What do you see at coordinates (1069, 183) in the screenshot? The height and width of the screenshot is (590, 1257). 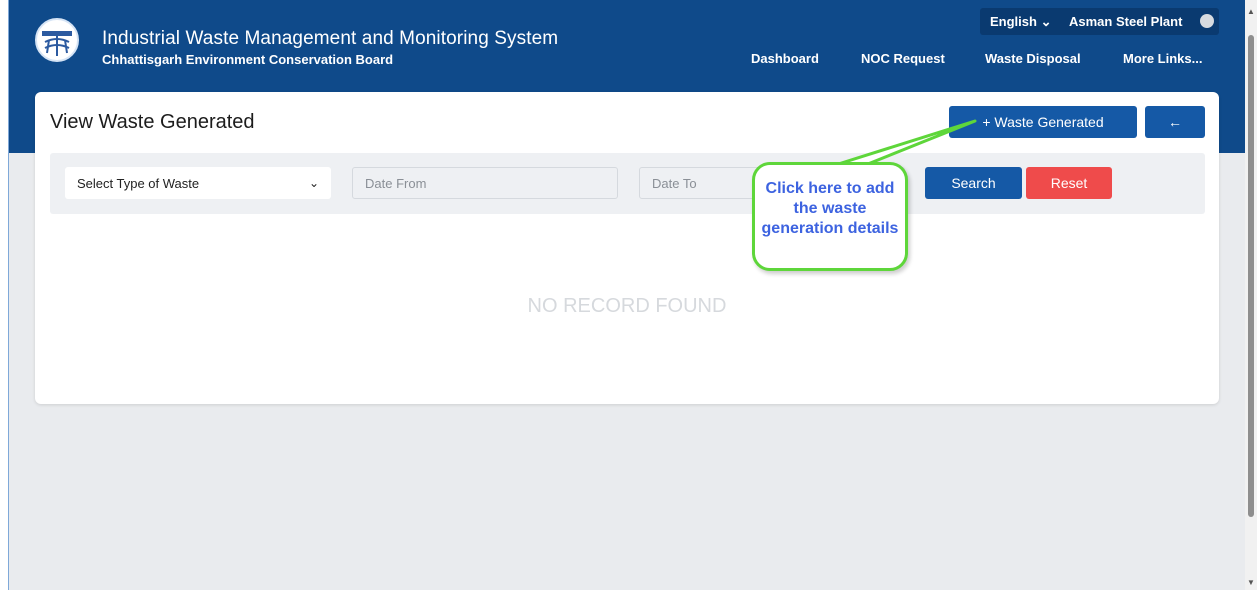 I see `reset-button: Reset` at bounding box center [1069, 183].